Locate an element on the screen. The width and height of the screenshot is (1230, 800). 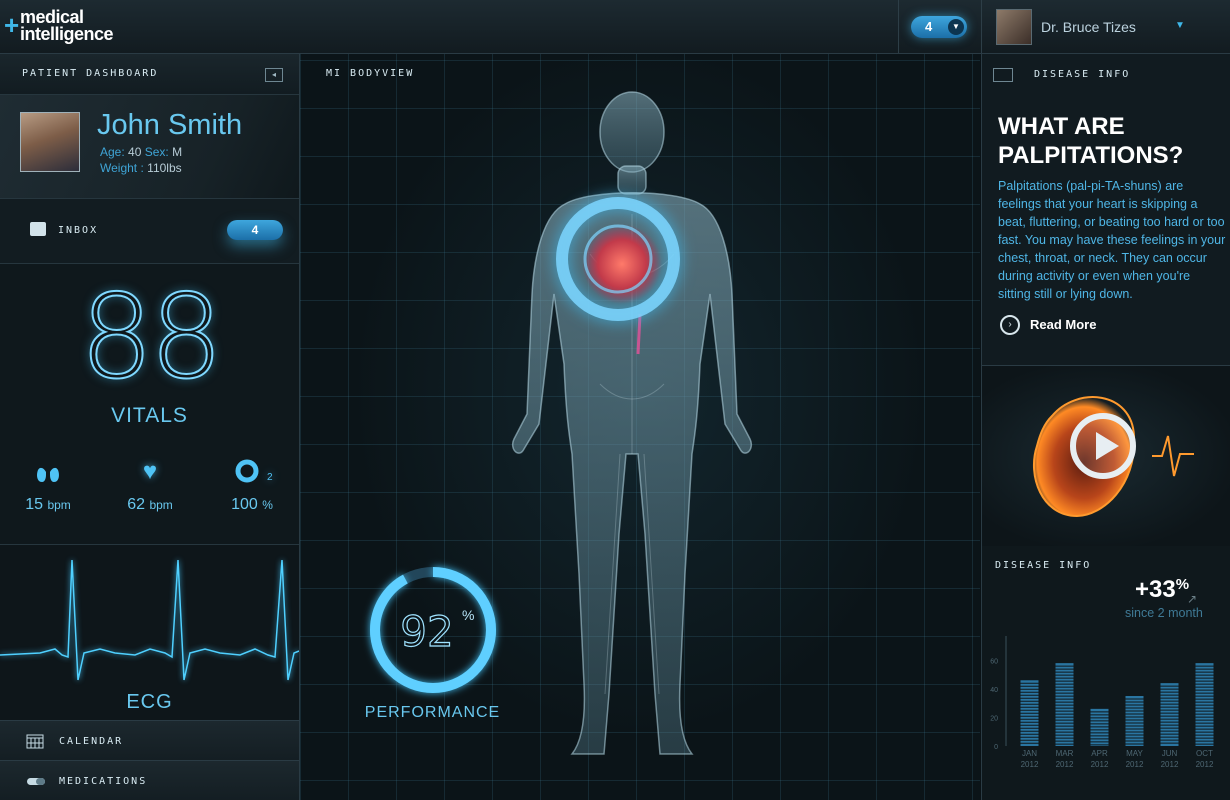
stats-change: +33% is located at coordinates (1162, 590).